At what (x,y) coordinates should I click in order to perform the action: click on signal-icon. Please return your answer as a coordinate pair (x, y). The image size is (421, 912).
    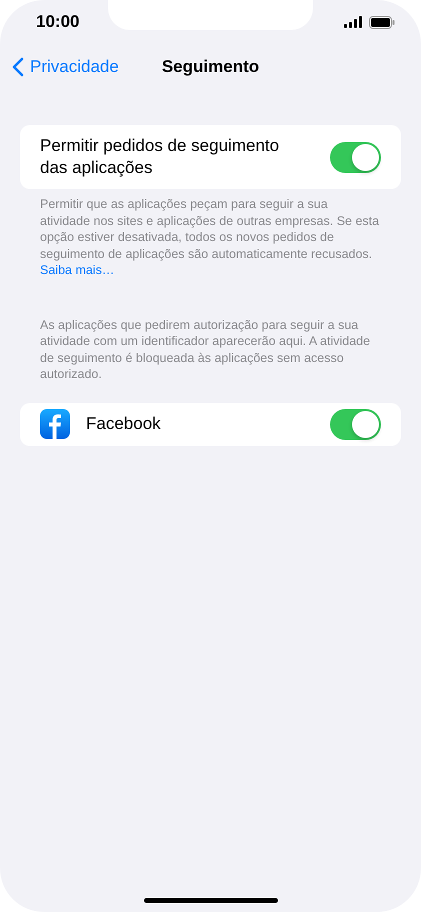
    Looking at the image, I should click on (353, 22).